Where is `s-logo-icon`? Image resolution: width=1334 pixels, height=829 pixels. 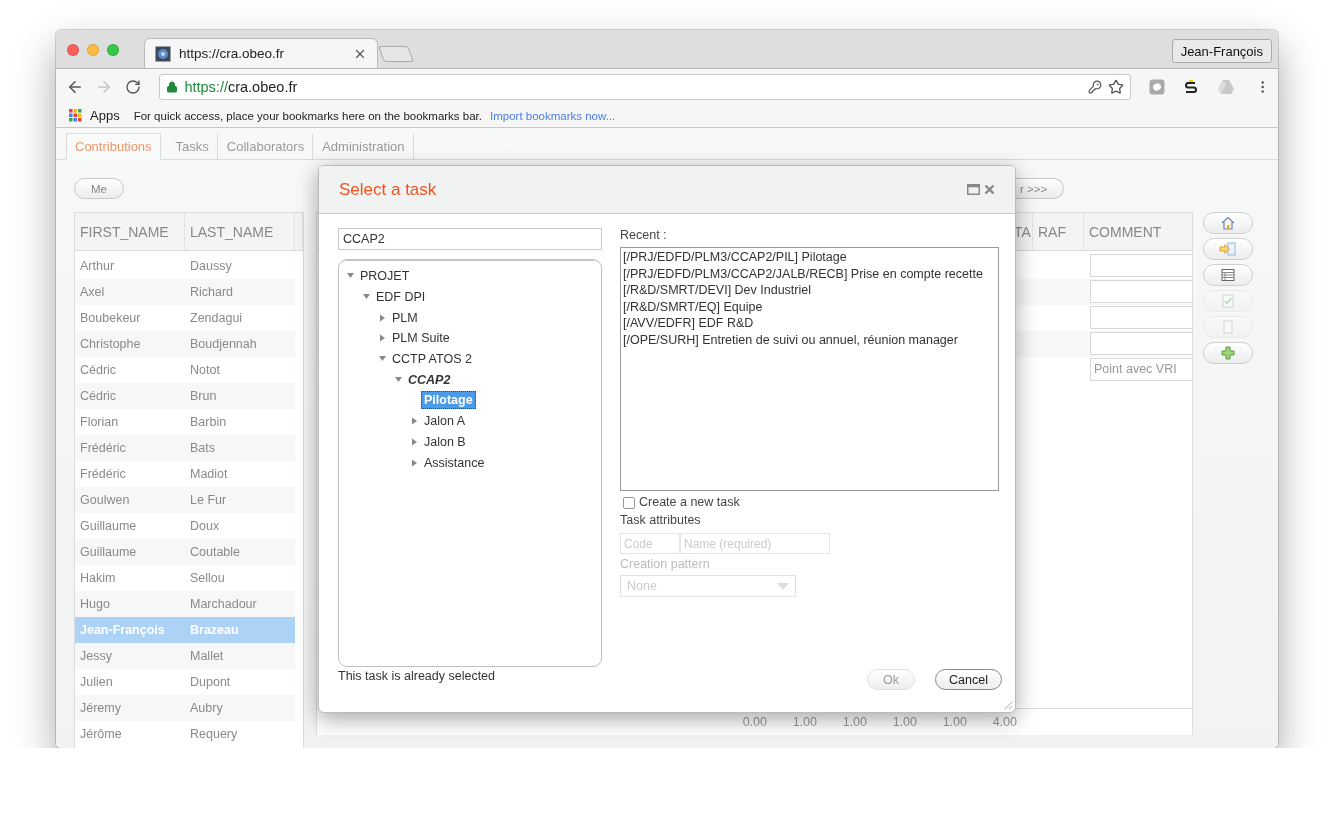
s-logo-icon is located at coordinates (1190, 86).